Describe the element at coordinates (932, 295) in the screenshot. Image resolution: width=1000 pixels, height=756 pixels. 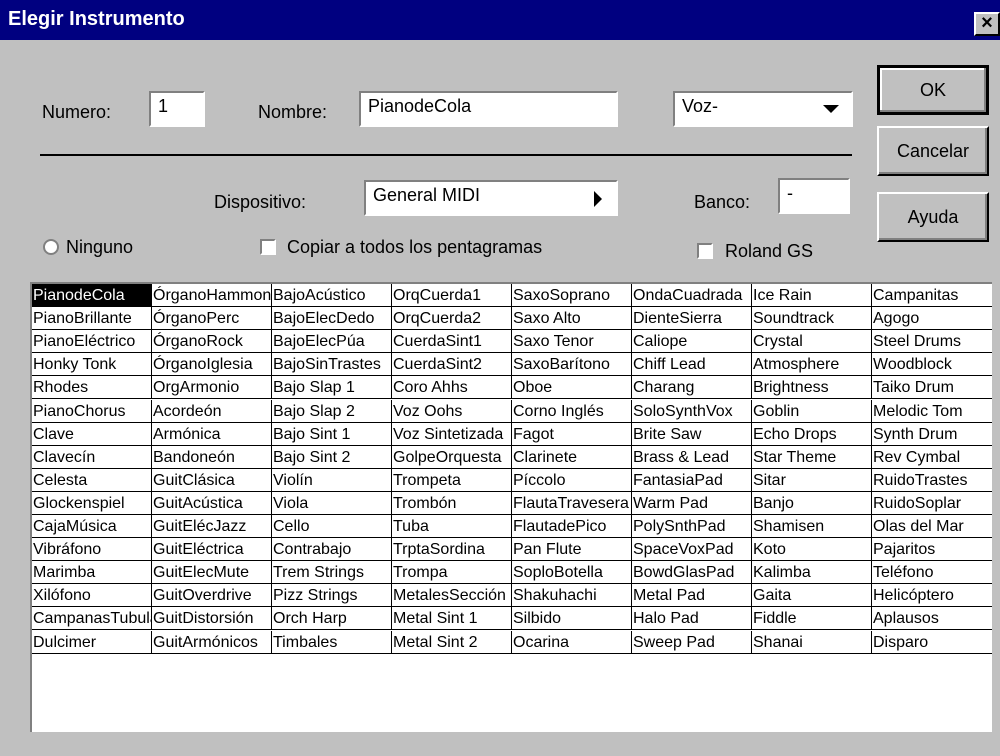
I see `instrument-cell: Campanitas` at that location.